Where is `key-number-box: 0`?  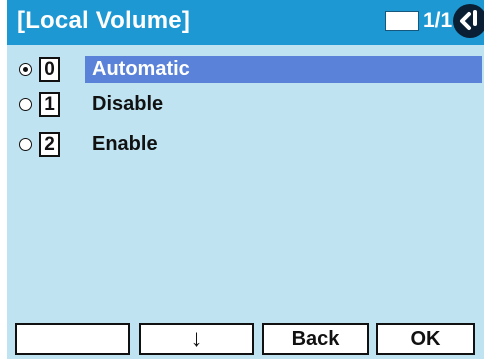 key-number-box: 0 is located at coordinates (49, 69).